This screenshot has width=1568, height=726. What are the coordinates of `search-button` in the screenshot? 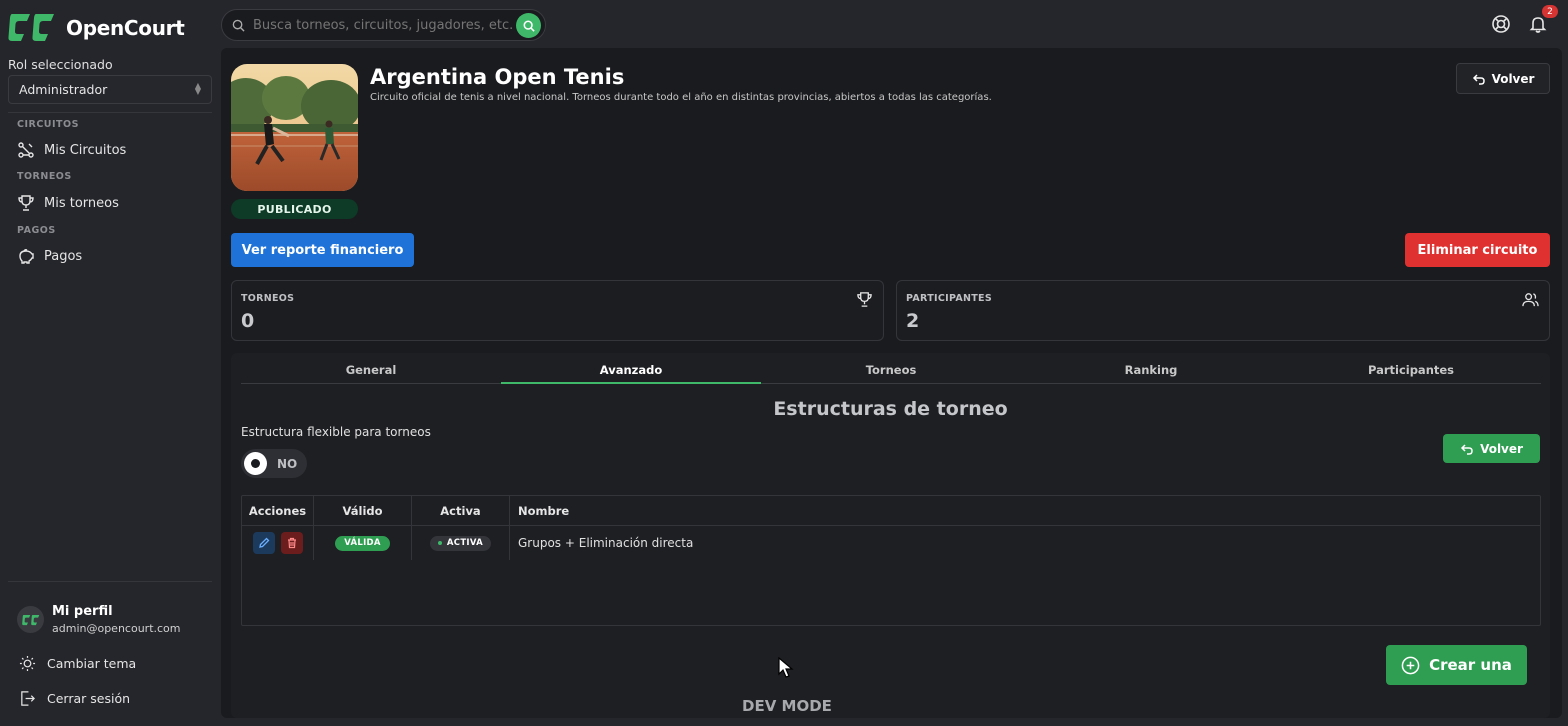 It's located at (528, 25).